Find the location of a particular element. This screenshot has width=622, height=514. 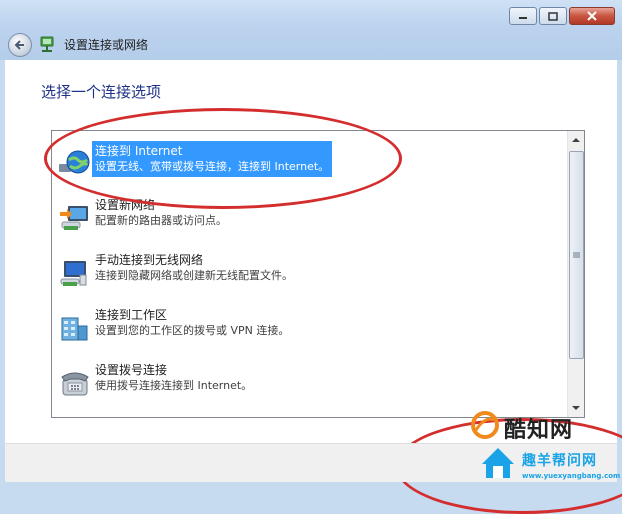

option-title: 连接到工作区 is located at coordinates (131, 315).